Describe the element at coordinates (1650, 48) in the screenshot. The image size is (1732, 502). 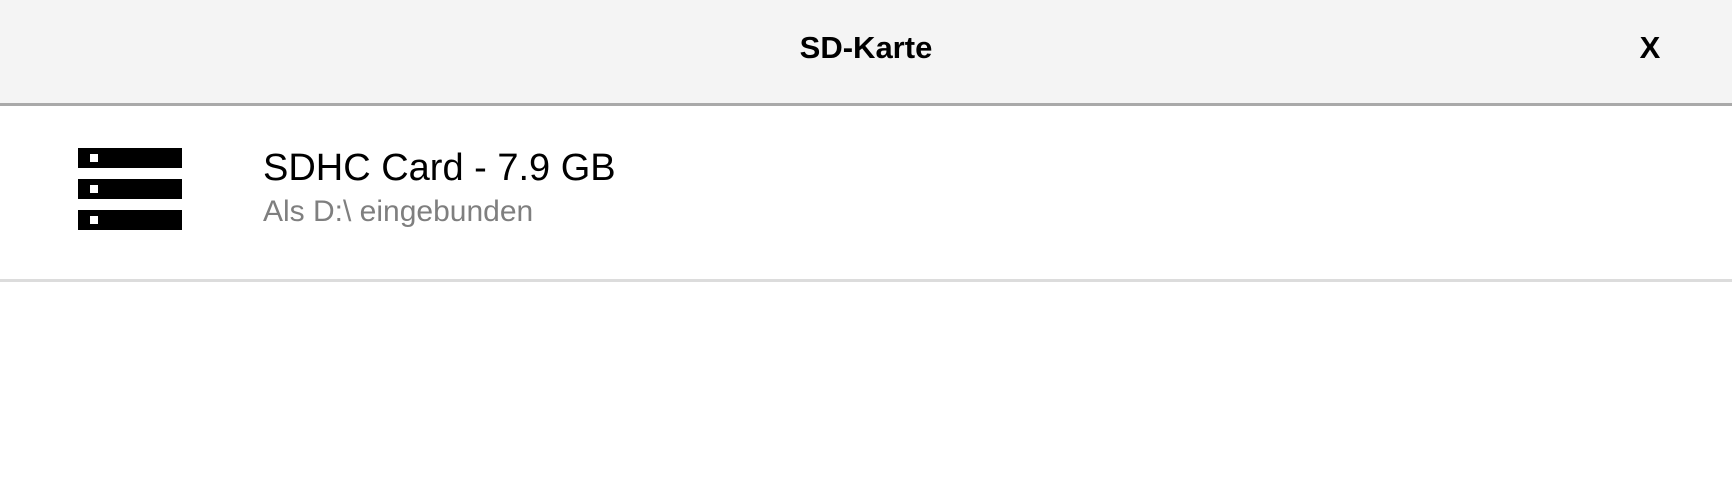
I see `close-button: X` at that location.